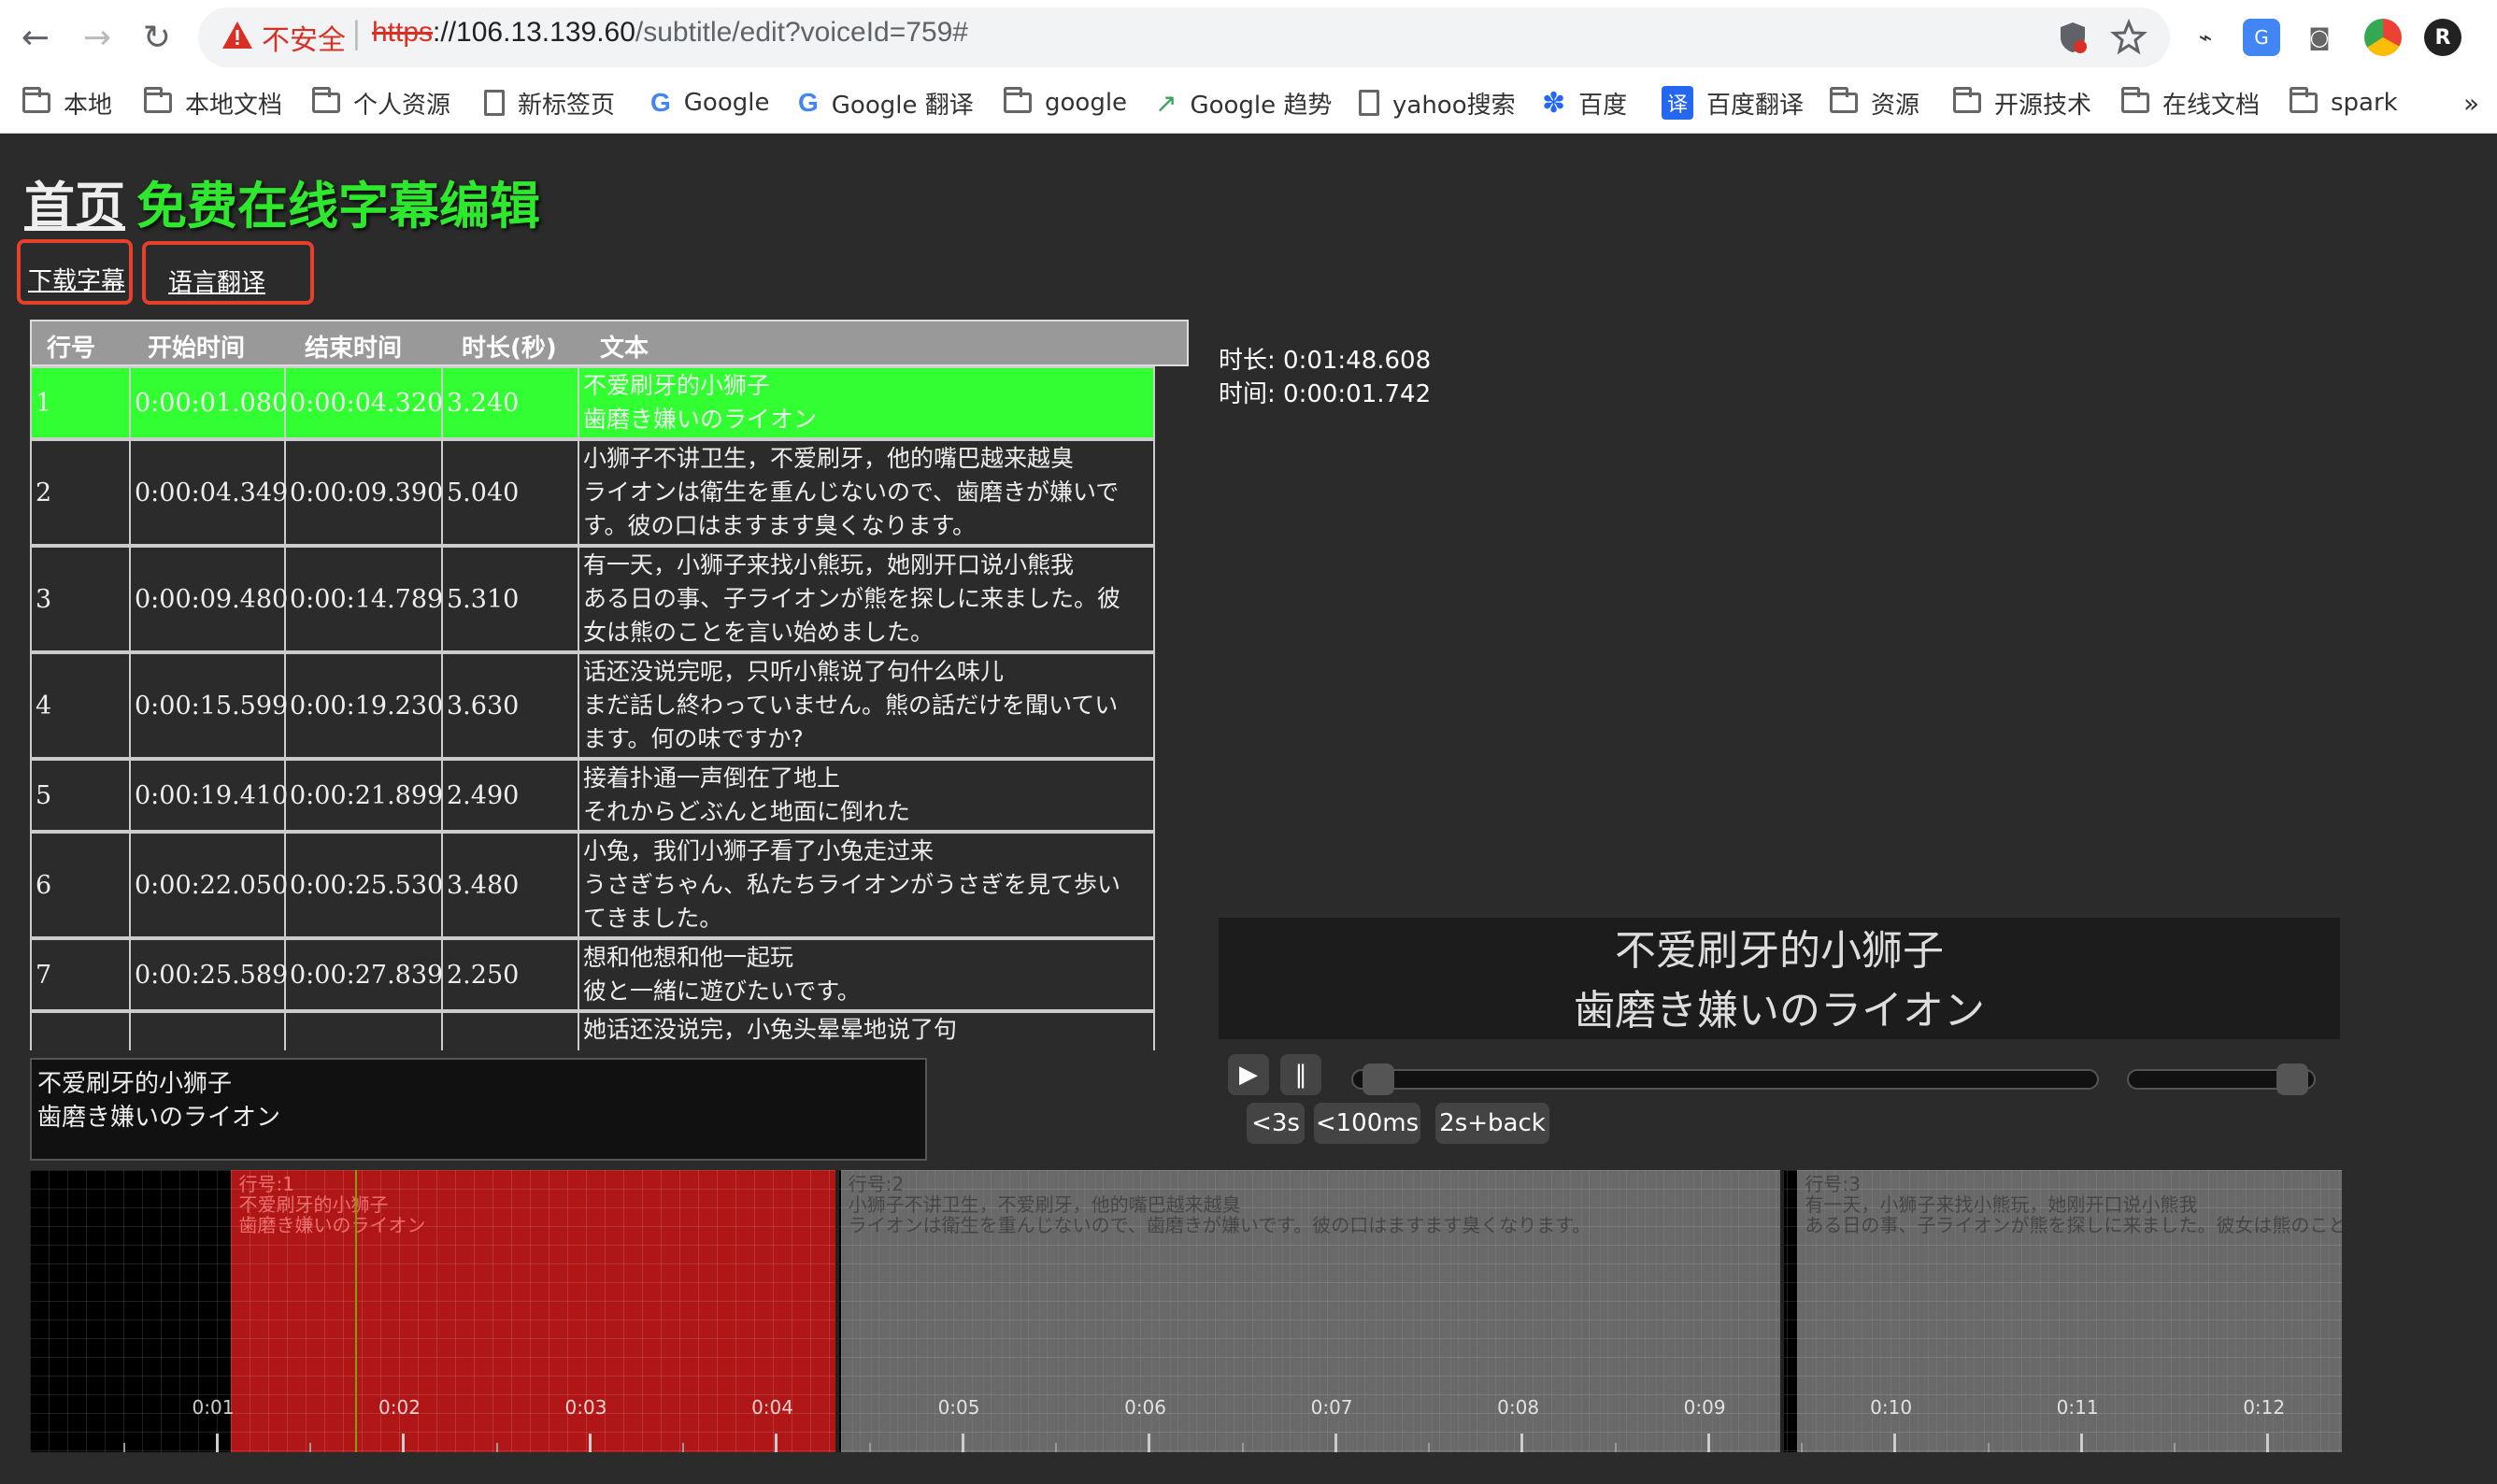  What do you see at coordinates (509, 349) in the screenshot?
I see `header-duration: 时长(秒)` at bounding box center [509, 349].